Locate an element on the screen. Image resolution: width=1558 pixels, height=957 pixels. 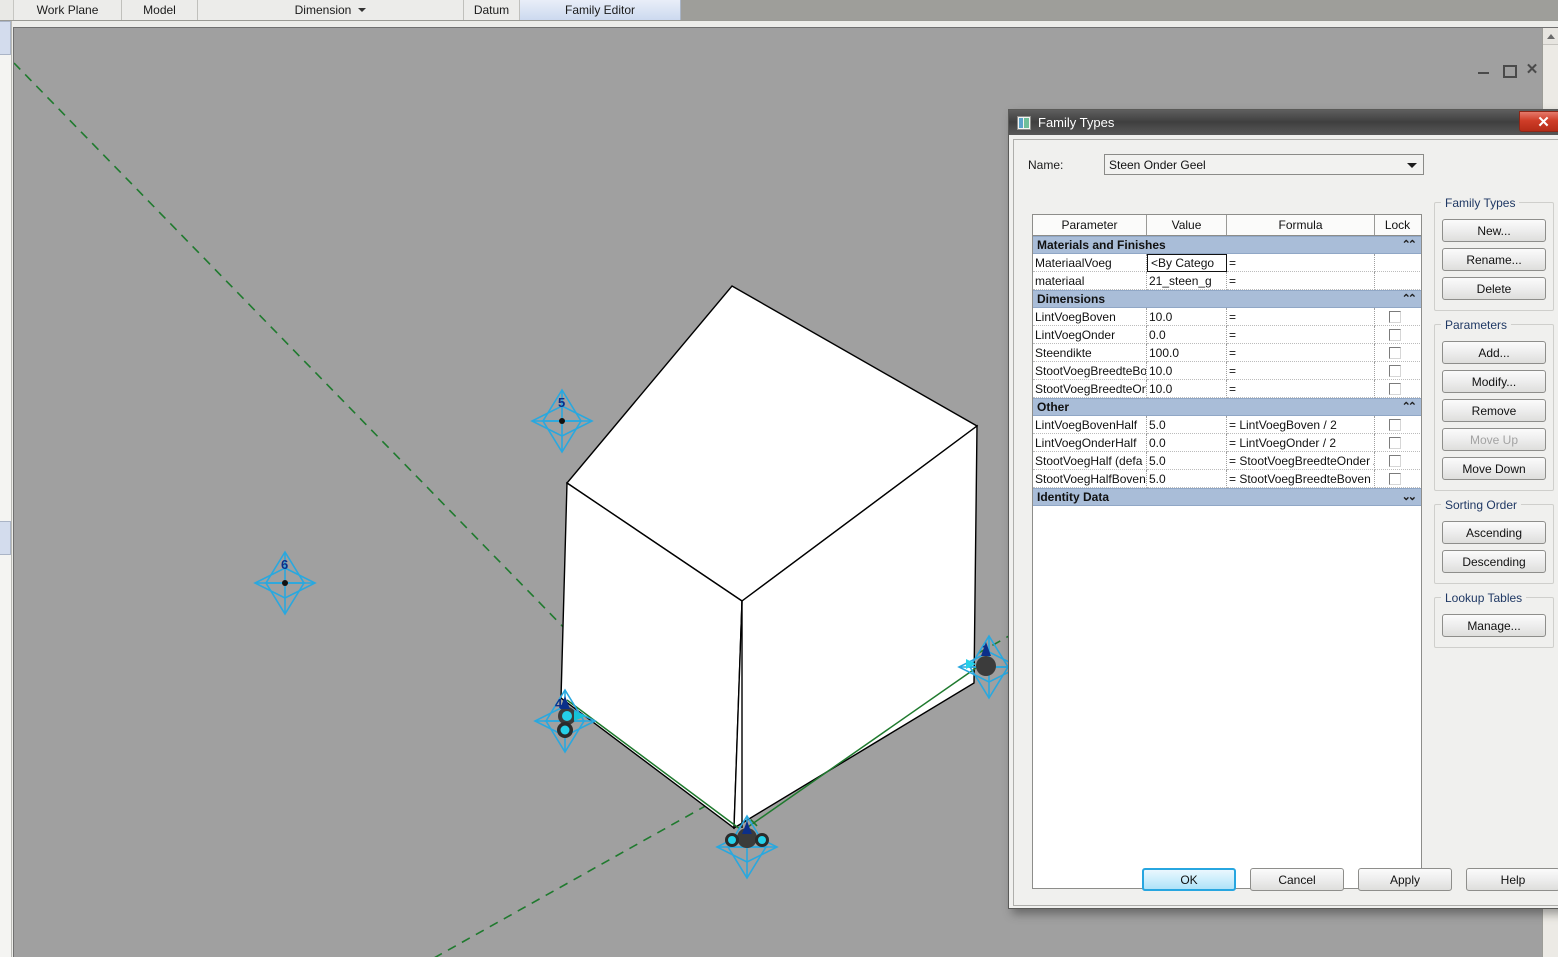
family-type-name-combobox: Steen Onder Geel is located at coordinates (1264, 164).